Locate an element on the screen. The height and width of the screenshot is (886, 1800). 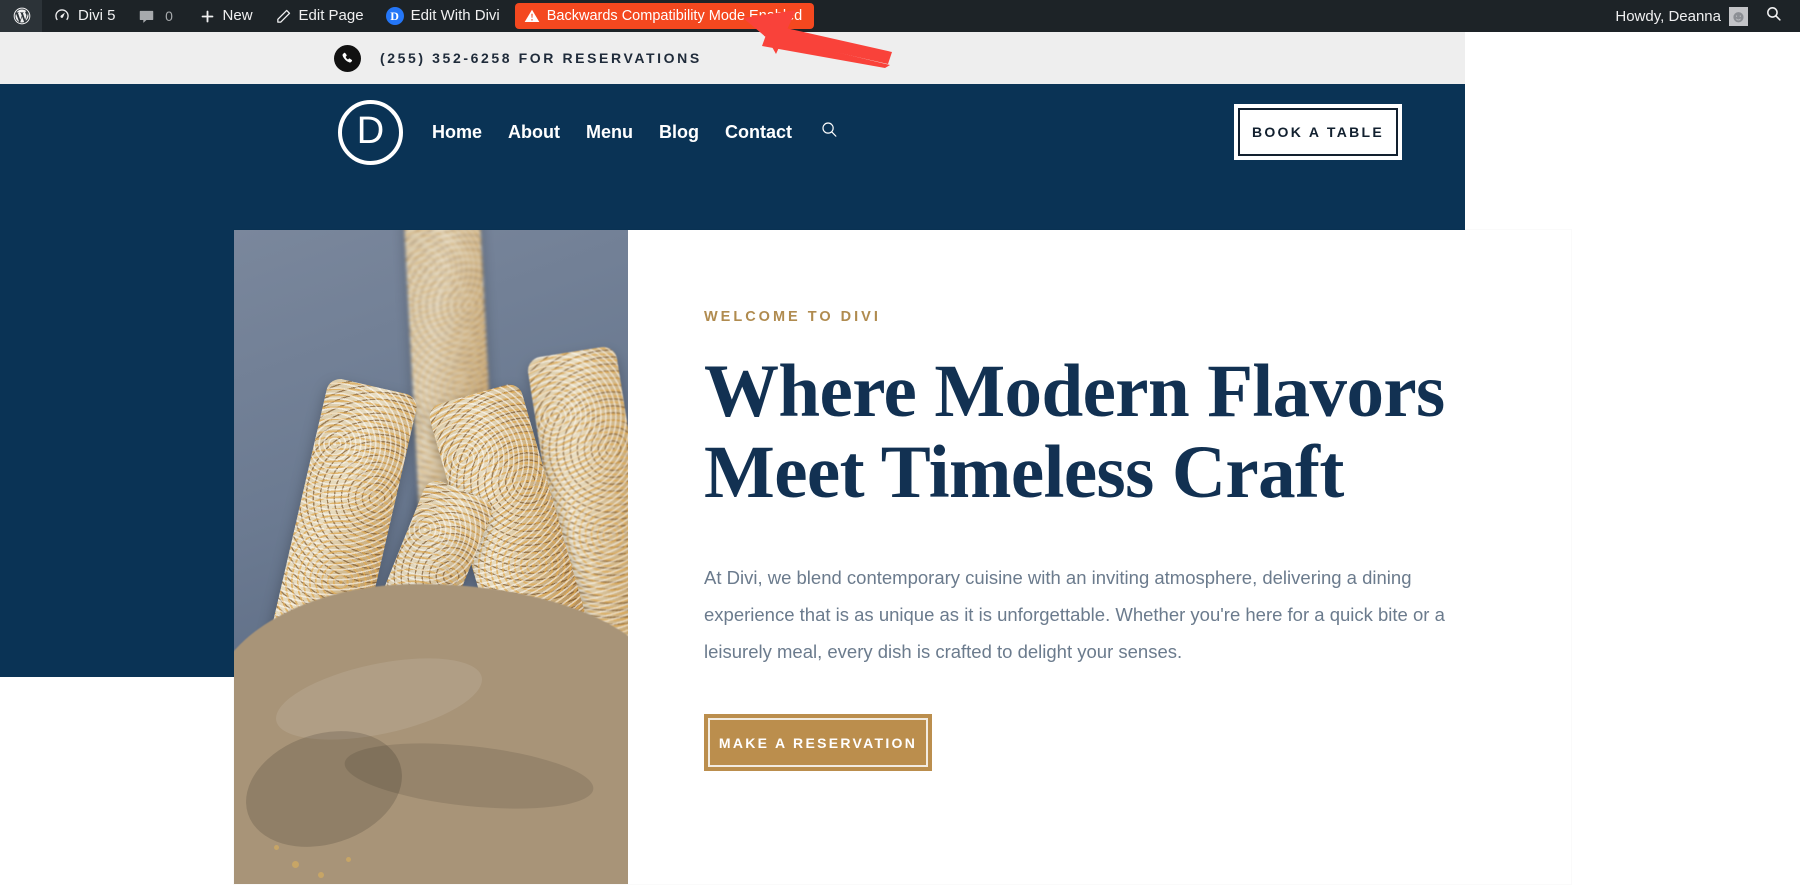
nav-item-blog: Blog is located at coordinates (679, 132).